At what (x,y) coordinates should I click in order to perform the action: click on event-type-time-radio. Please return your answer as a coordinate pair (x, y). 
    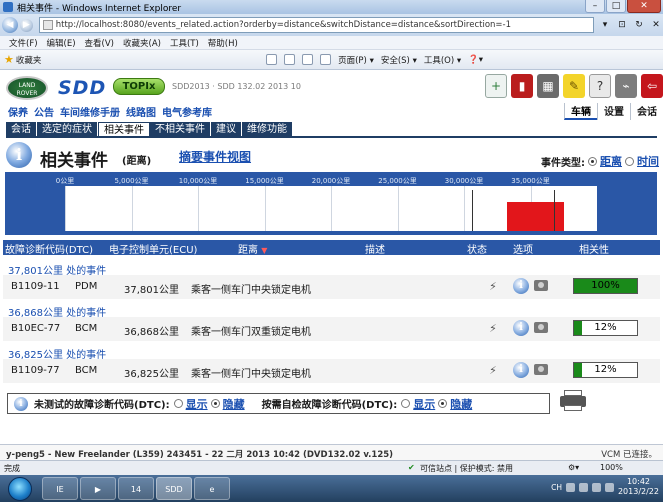
    Looking at the image, I should click on (629, 161).